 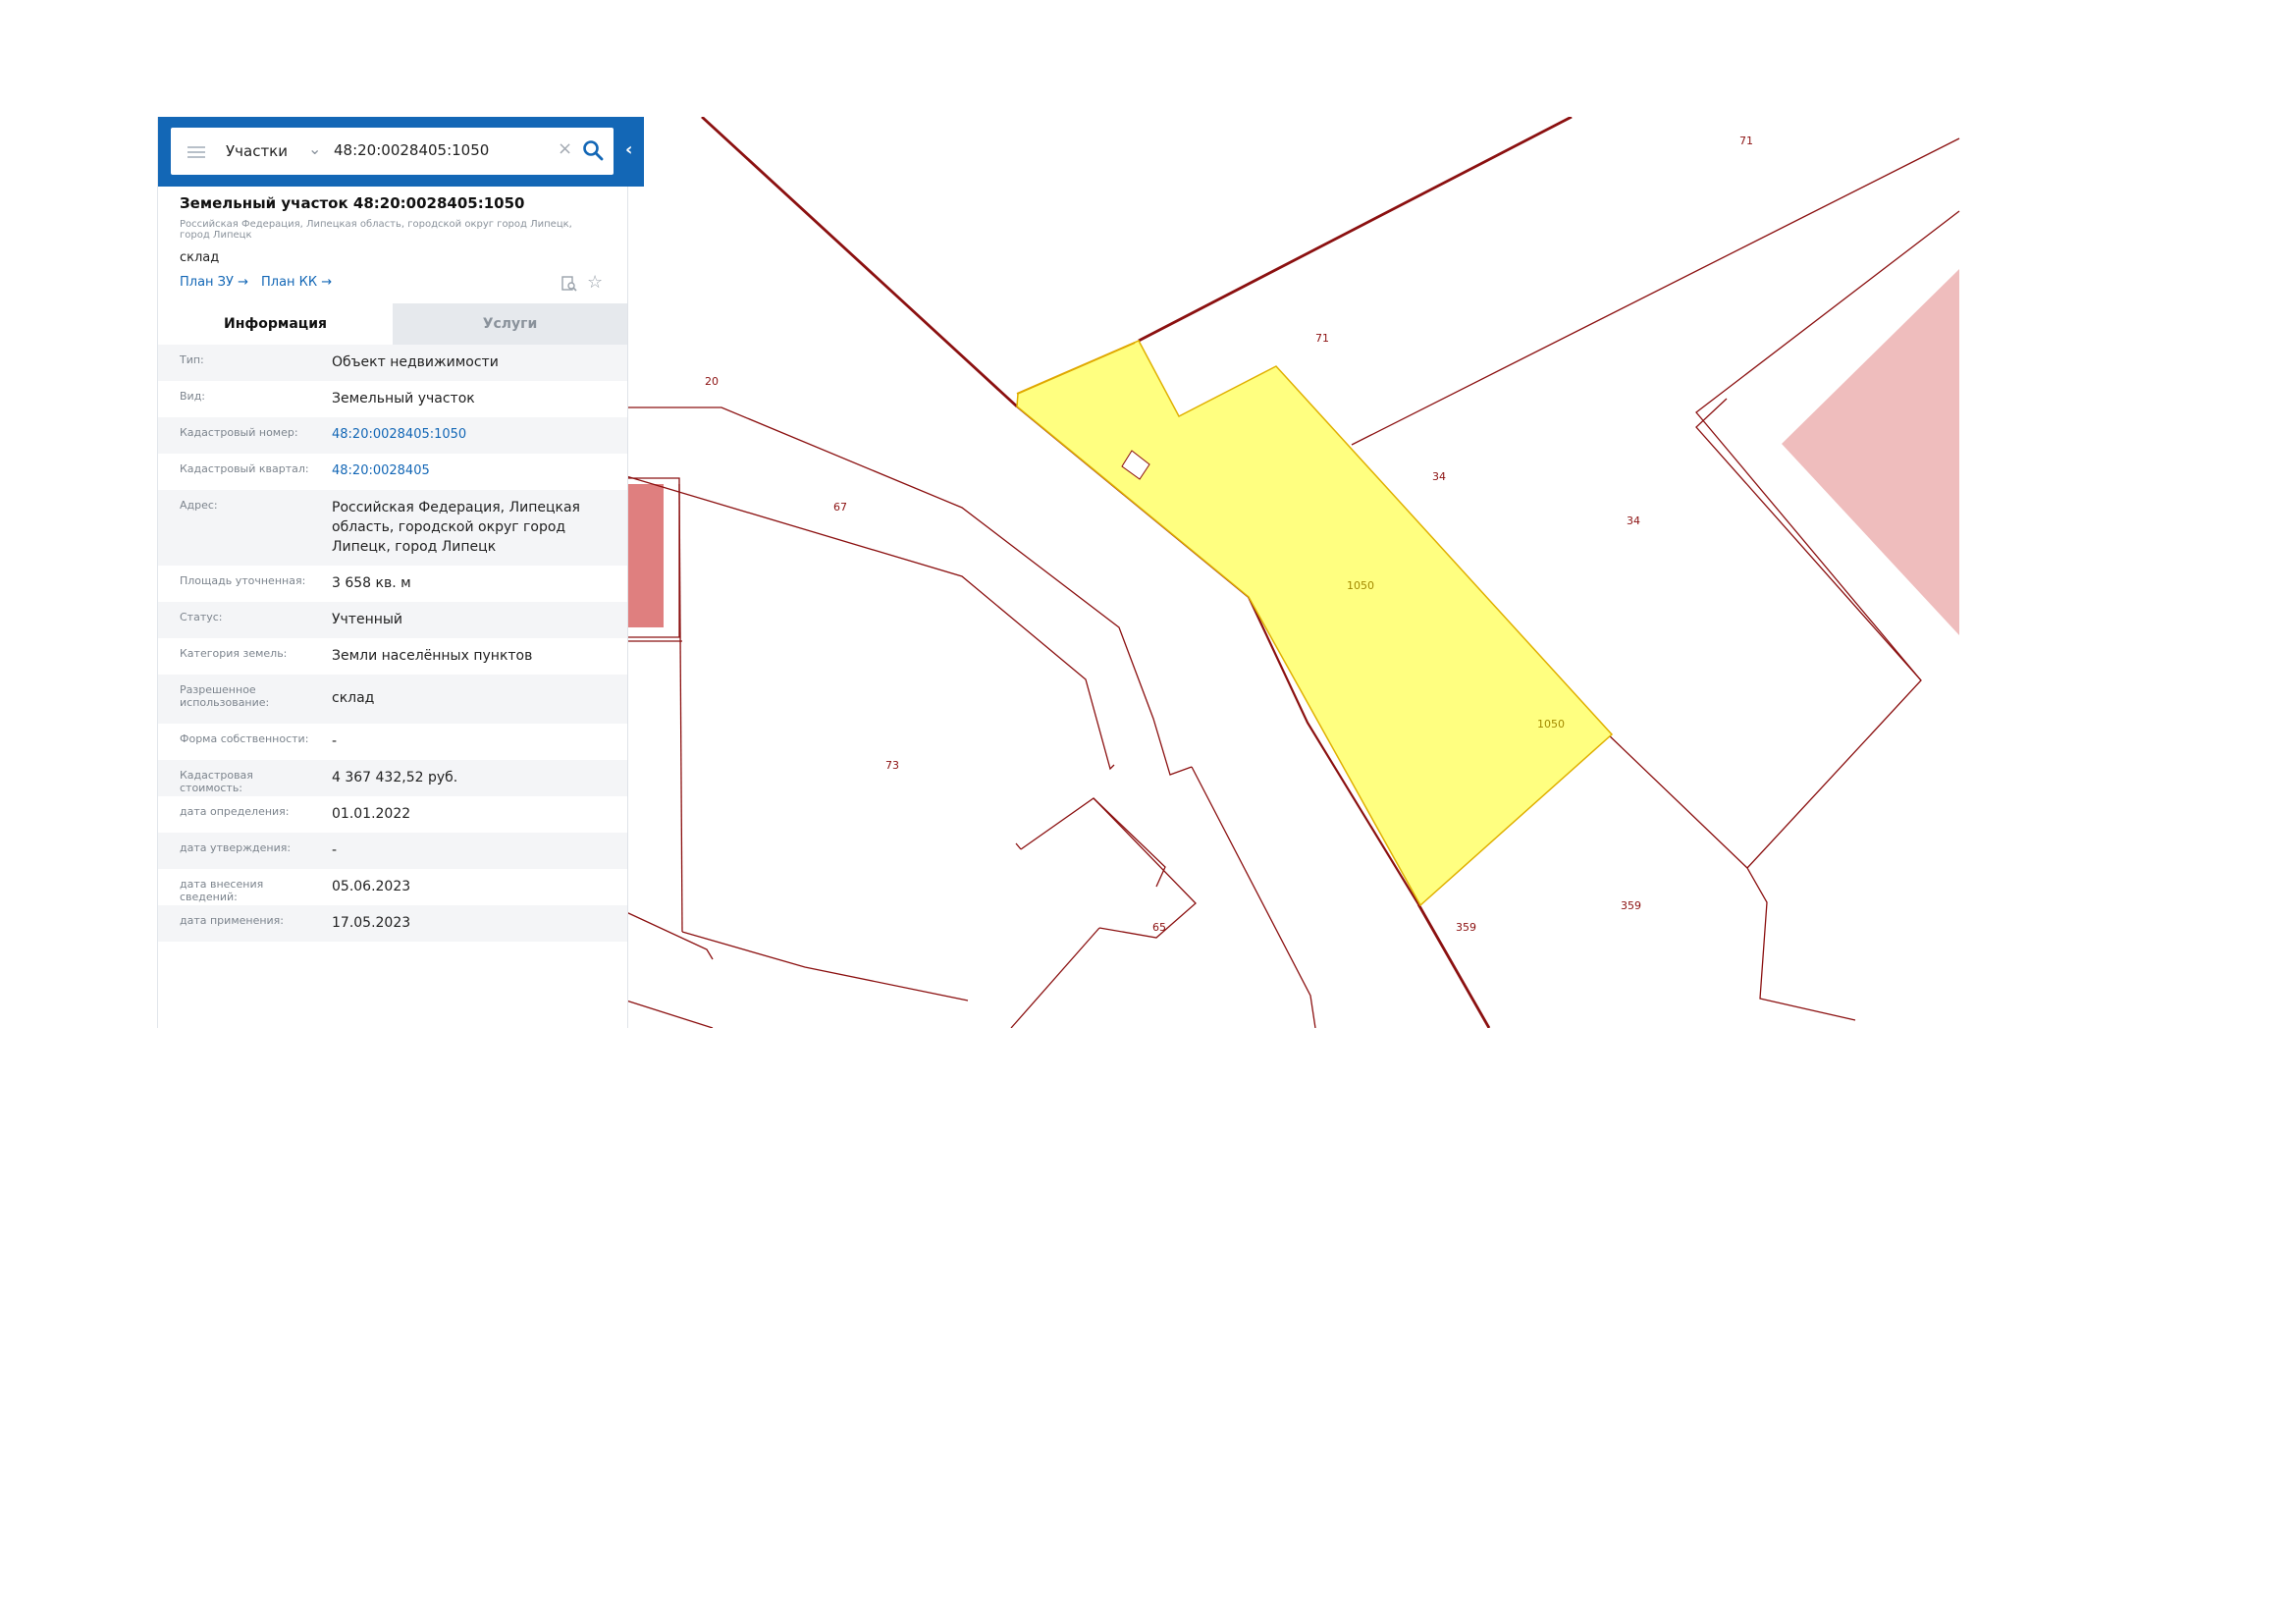 I want to click on hamburger-menu-icon, so click(x=196, y=152).